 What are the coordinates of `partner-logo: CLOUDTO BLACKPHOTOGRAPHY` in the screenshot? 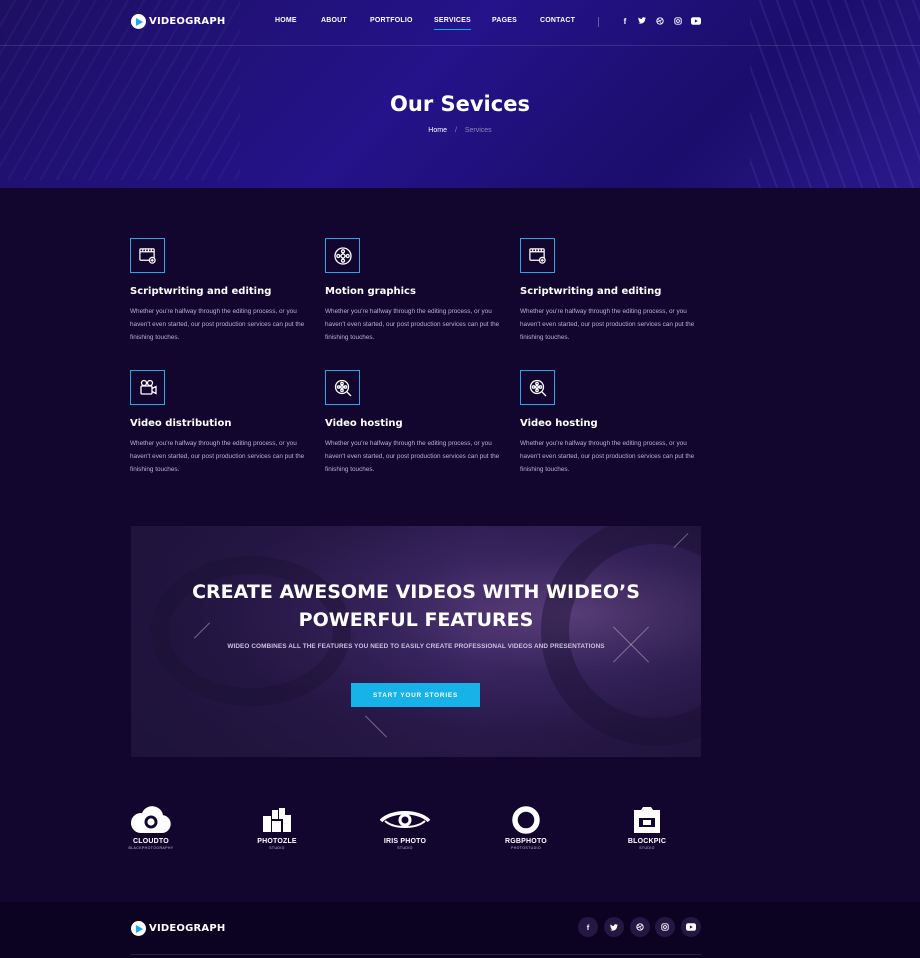 It's located at (151, 827).